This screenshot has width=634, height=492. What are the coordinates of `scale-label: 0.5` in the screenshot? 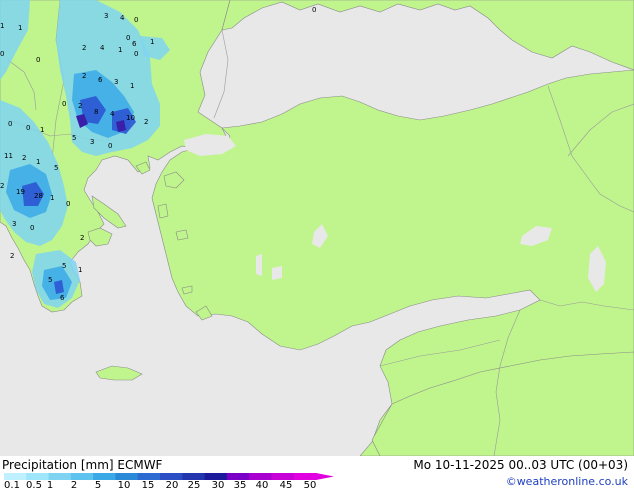 It's located at (34, 485).